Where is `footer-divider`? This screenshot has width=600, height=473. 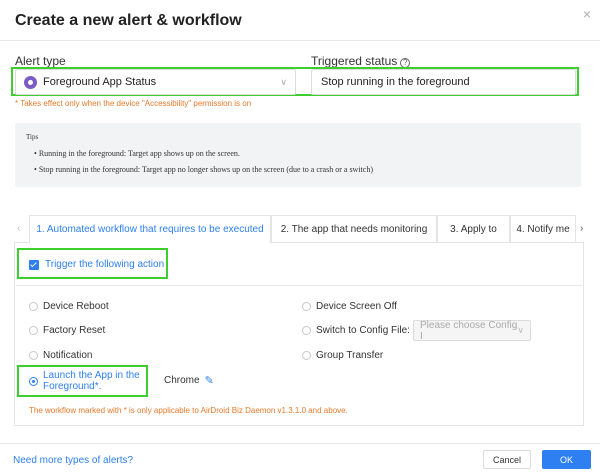
footer-divider is located at coordinates (300, 443).